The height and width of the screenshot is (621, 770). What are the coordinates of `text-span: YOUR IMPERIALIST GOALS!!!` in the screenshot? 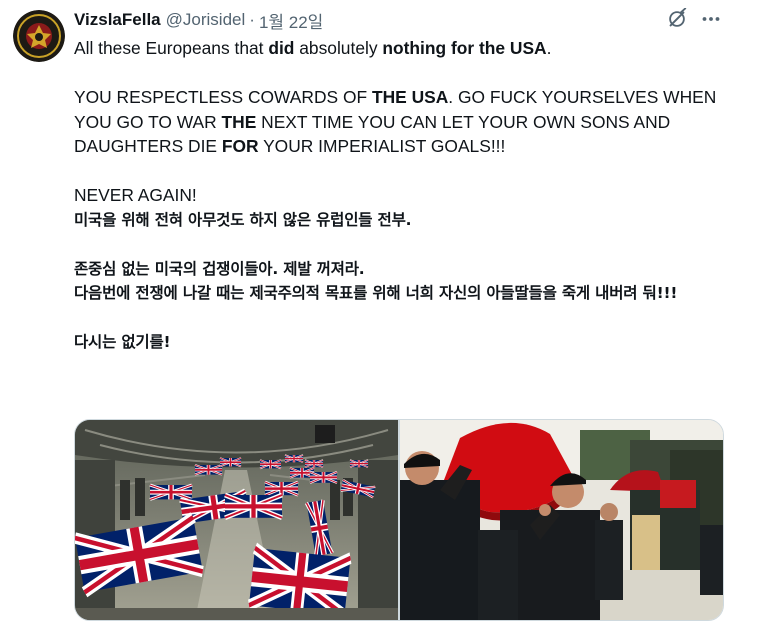 It's located at (382, 146).